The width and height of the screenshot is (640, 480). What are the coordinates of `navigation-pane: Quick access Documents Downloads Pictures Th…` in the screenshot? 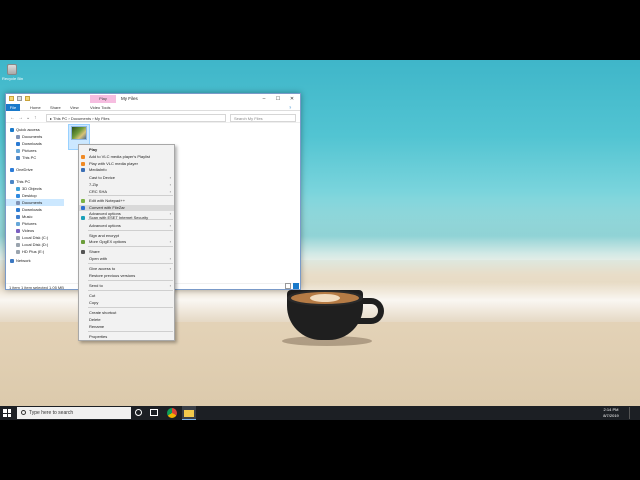 It's located at (35, 203).